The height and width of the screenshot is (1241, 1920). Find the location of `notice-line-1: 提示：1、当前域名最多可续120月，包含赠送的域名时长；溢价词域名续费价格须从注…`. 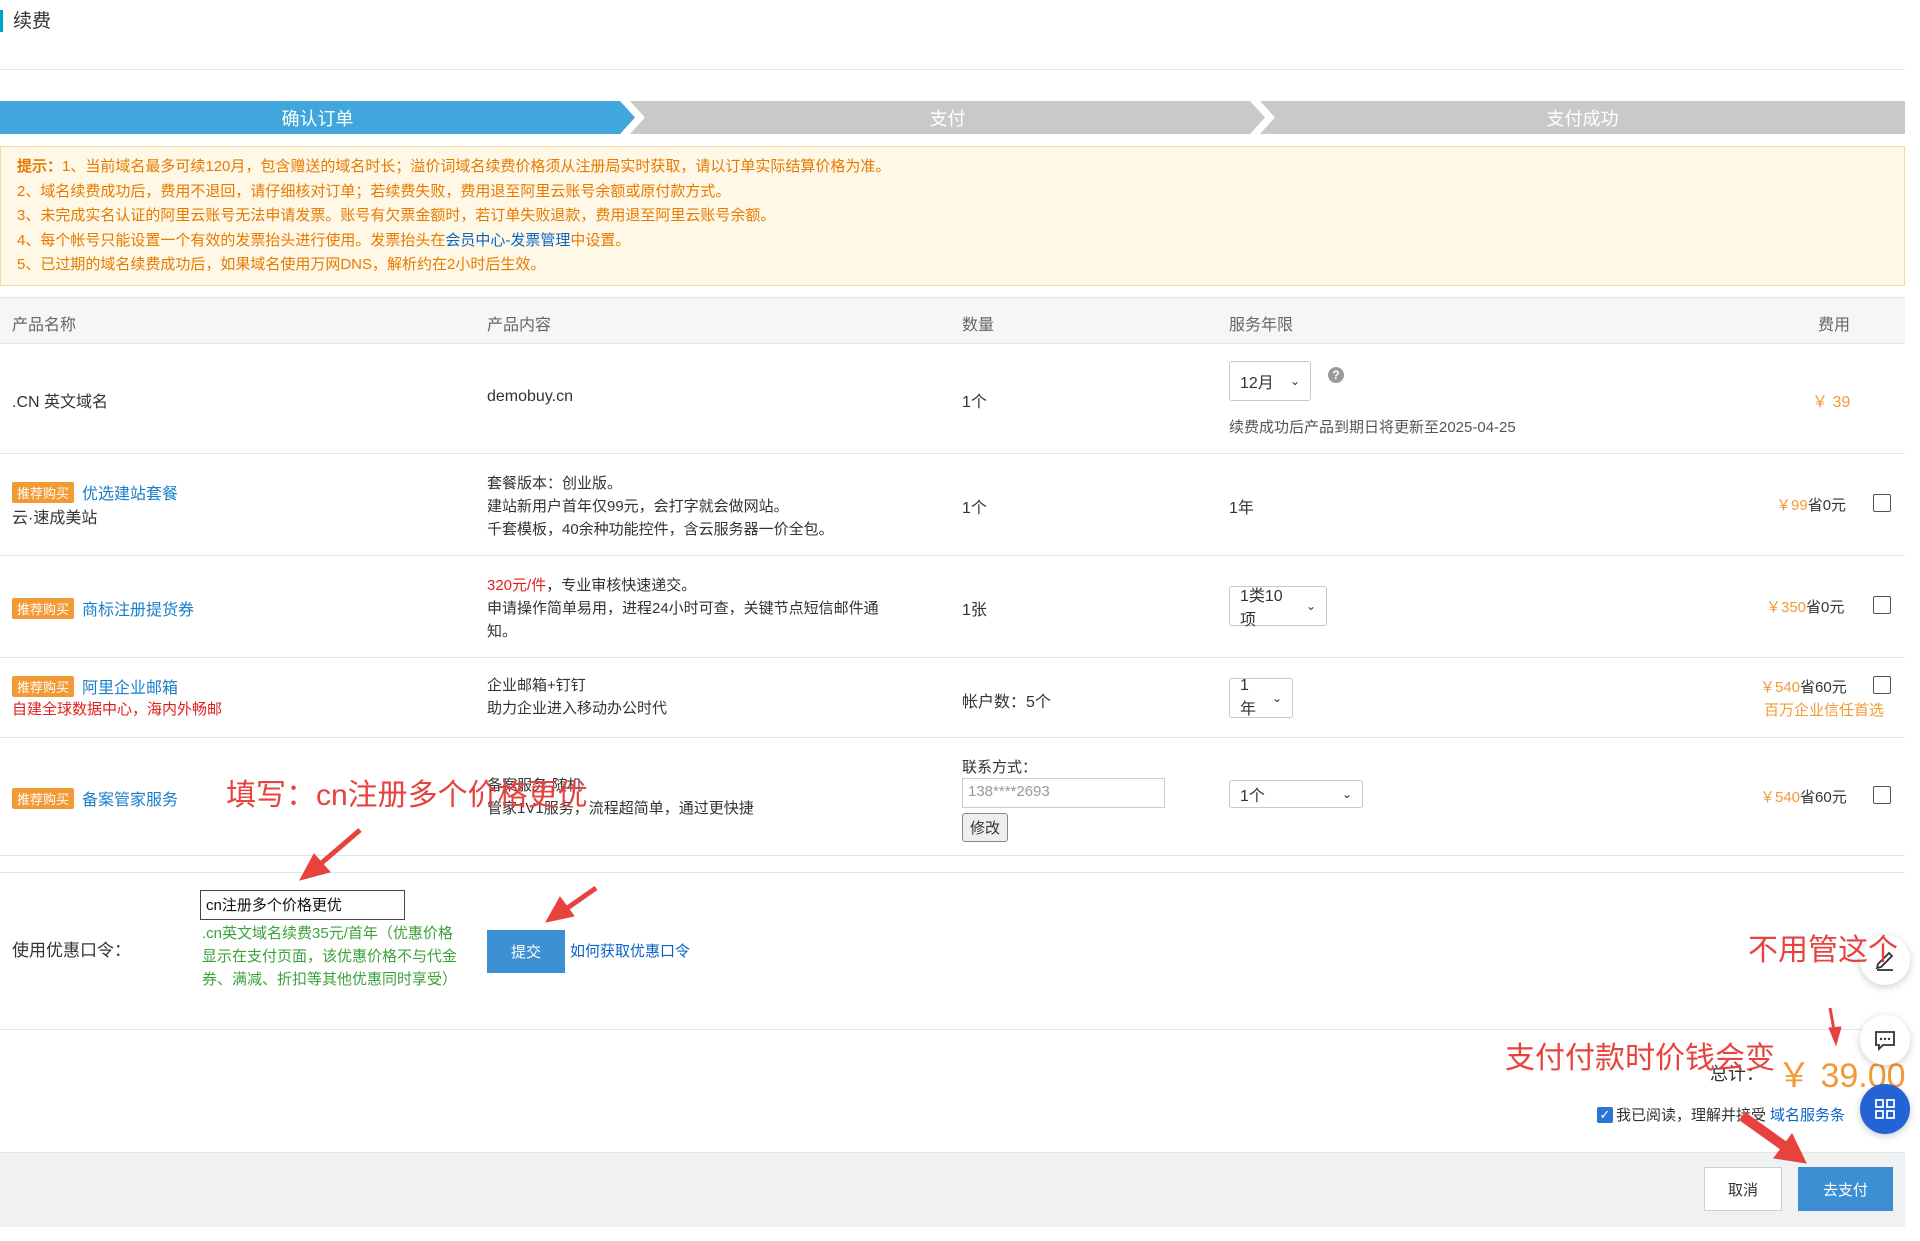

notice-line-1: 提示：1、当前域名最多可续120月，包含赠送的域名时长；溢价词域名续费价格须从注… is located at coordinates (454, 166).